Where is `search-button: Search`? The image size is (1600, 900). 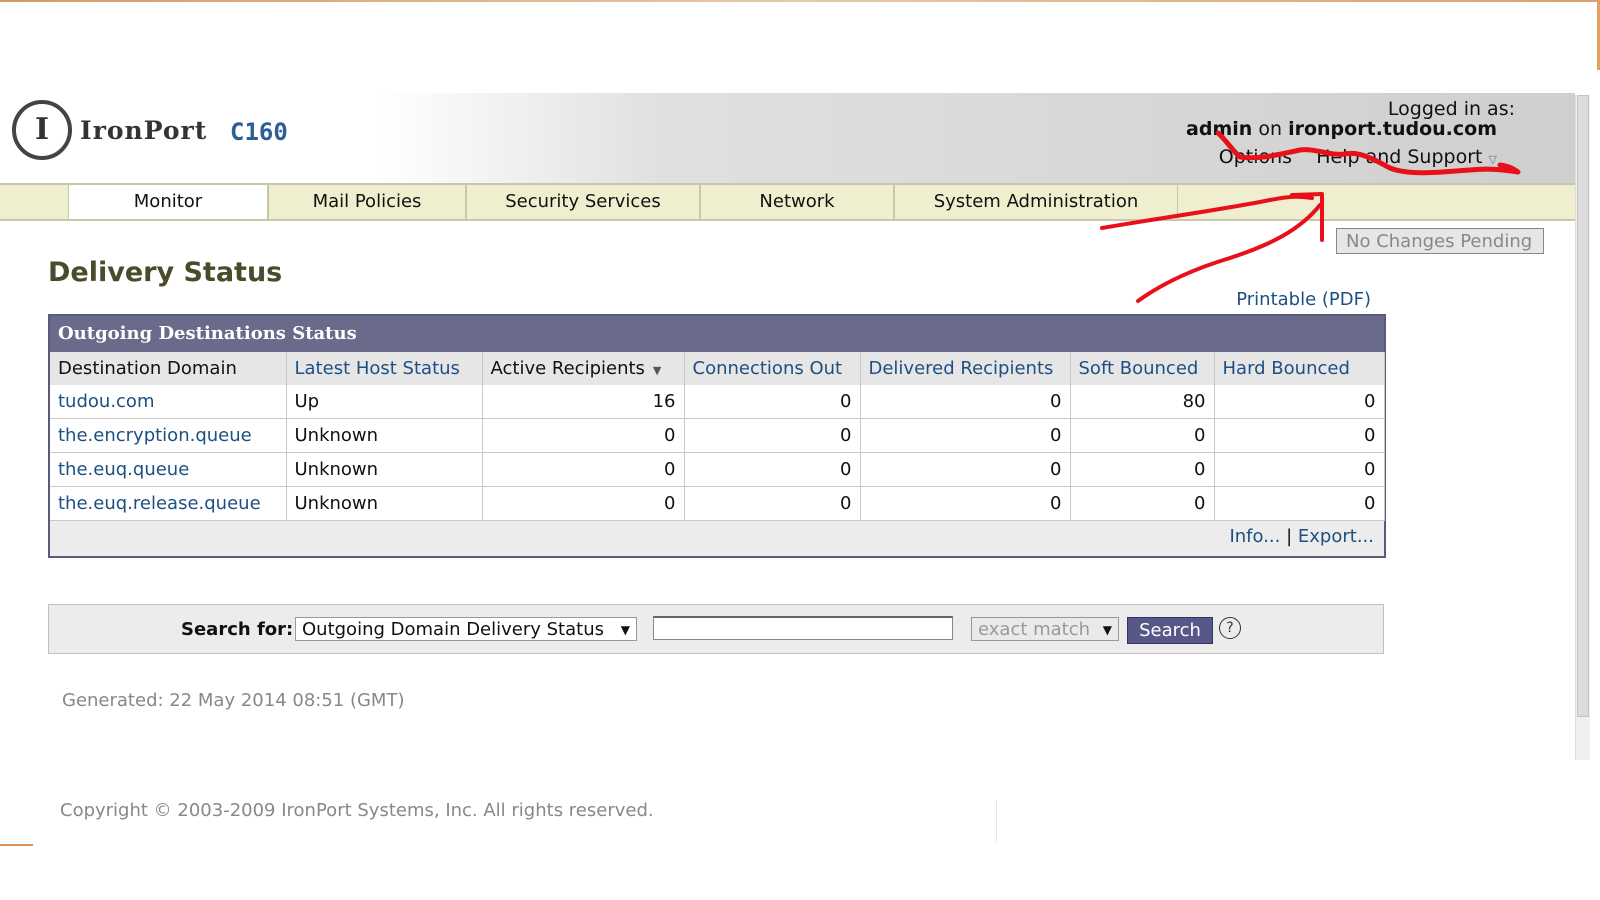
search-button: Search is located at coordinates (1170, 630).